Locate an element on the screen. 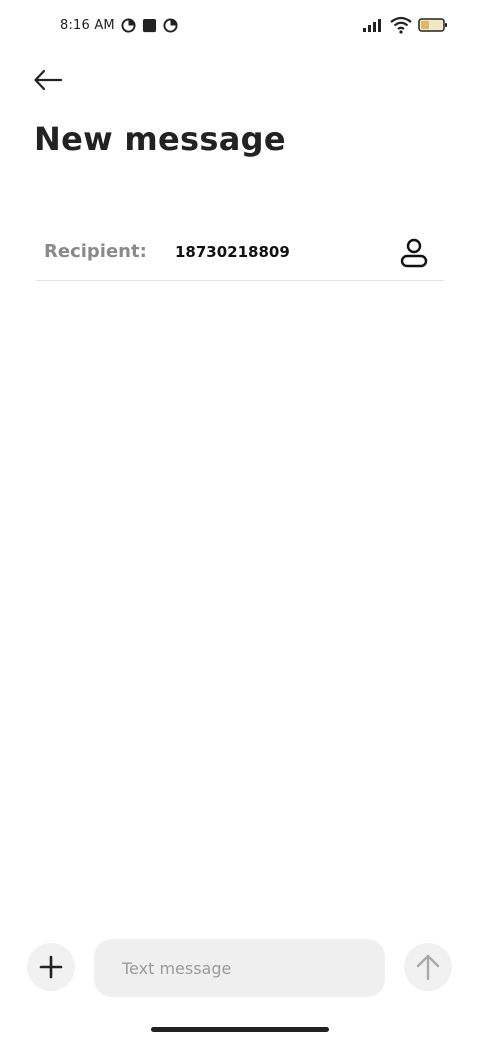  contact-person-icon is located at coordinates (414, 253).